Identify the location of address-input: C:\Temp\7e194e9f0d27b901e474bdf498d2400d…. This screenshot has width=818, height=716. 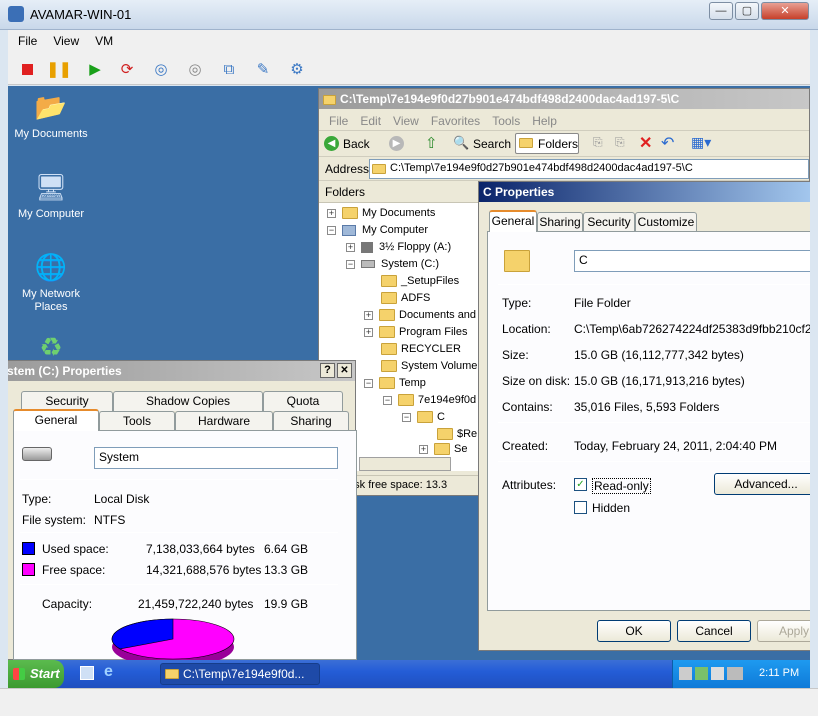
(589, 169).